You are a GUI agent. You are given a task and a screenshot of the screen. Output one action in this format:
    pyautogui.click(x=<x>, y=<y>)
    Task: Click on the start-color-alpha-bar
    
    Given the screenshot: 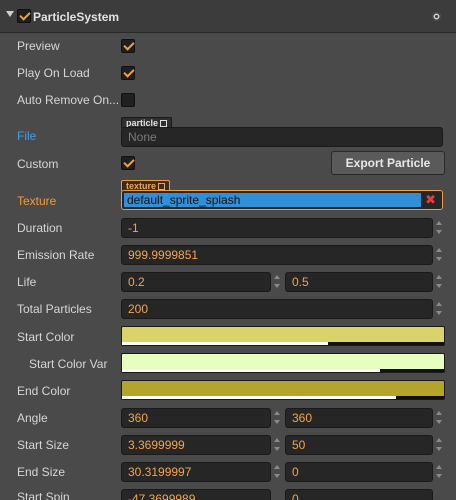 What is the action you would take?
    pyautogui.click(x=225, y=343)
    